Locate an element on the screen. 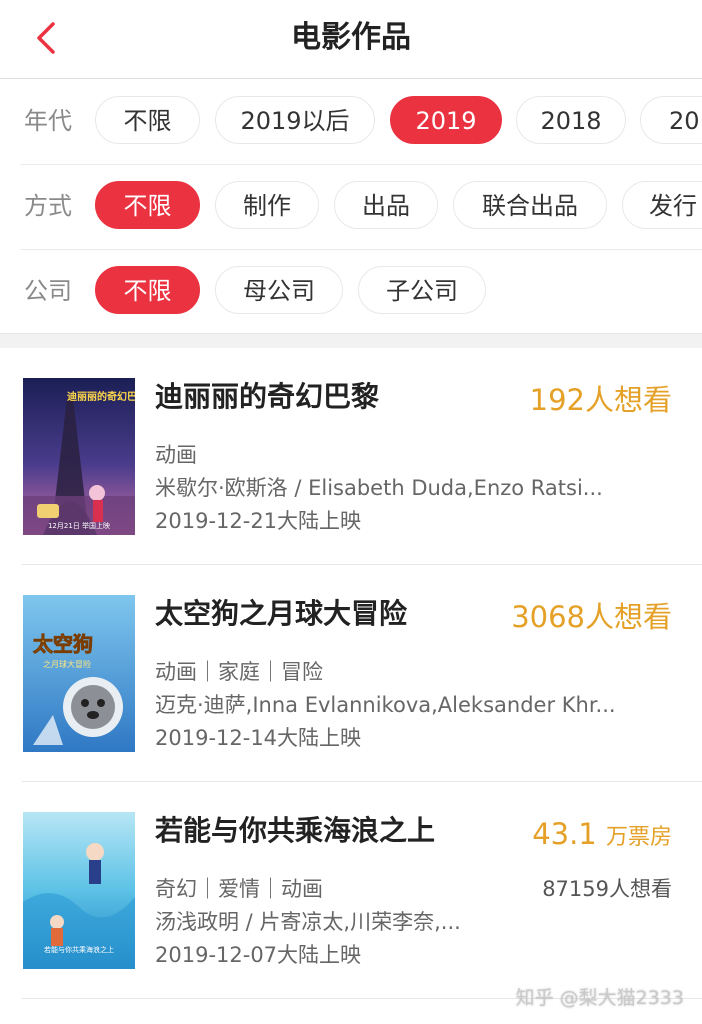  movie-title: 迪丽丽的奇幻巴黎 is located at coordinates (267, 396).